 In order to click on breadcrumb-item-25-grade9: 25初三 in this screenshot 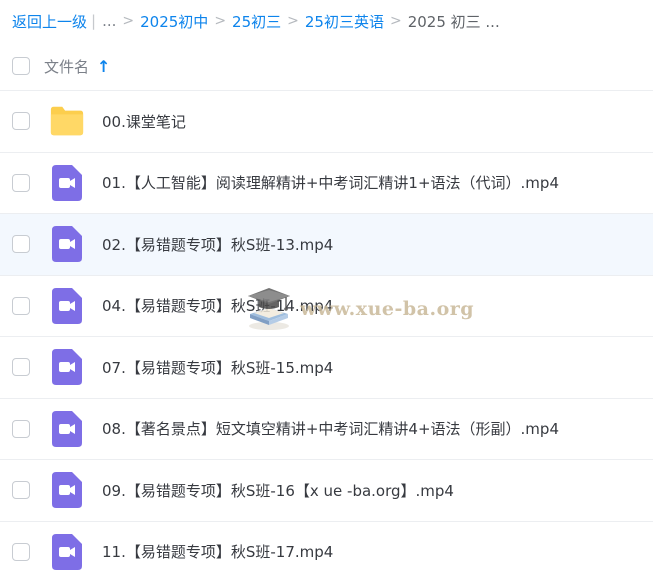, I will do `click(256, 21)`.